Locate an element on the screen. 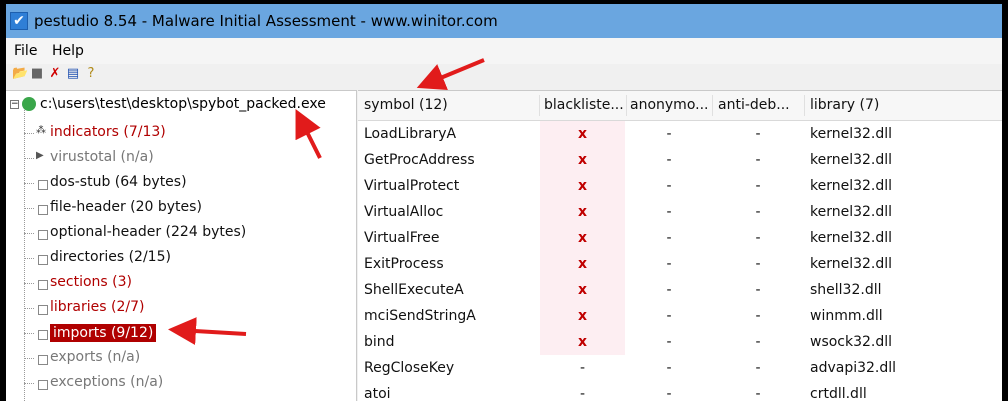  tree-item-label: directories (2/15) is located at coordinates (110, 257).